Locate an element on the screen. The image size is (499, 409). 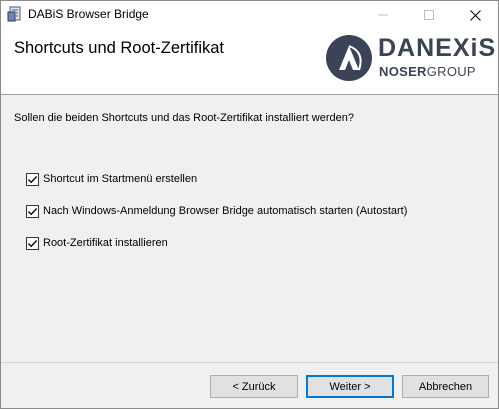
root-certificate-checkbox is located at coordinates (32, 243).